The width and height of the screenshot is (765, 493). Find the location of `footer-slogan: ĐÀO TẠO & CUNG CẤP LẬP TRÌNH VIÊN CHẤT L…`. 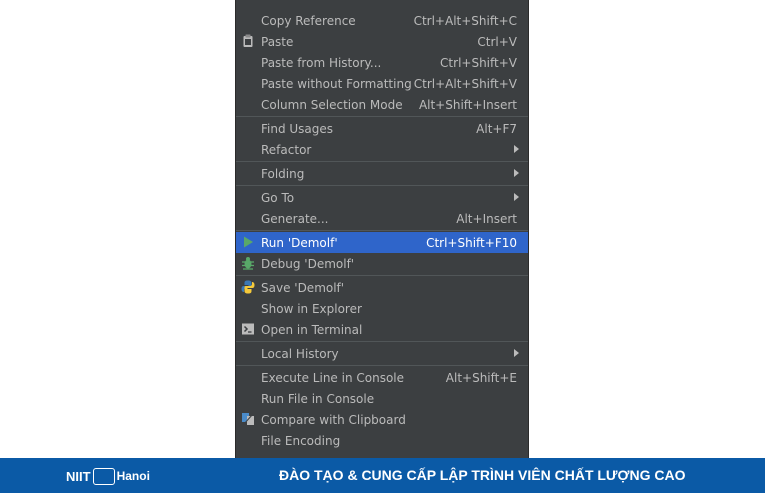

footer-slogan: ĐÀO TẠO & CUNG CẤP LẬP TRÌNH VIÊN CHẤT L… is located at coordinates (482, 475).